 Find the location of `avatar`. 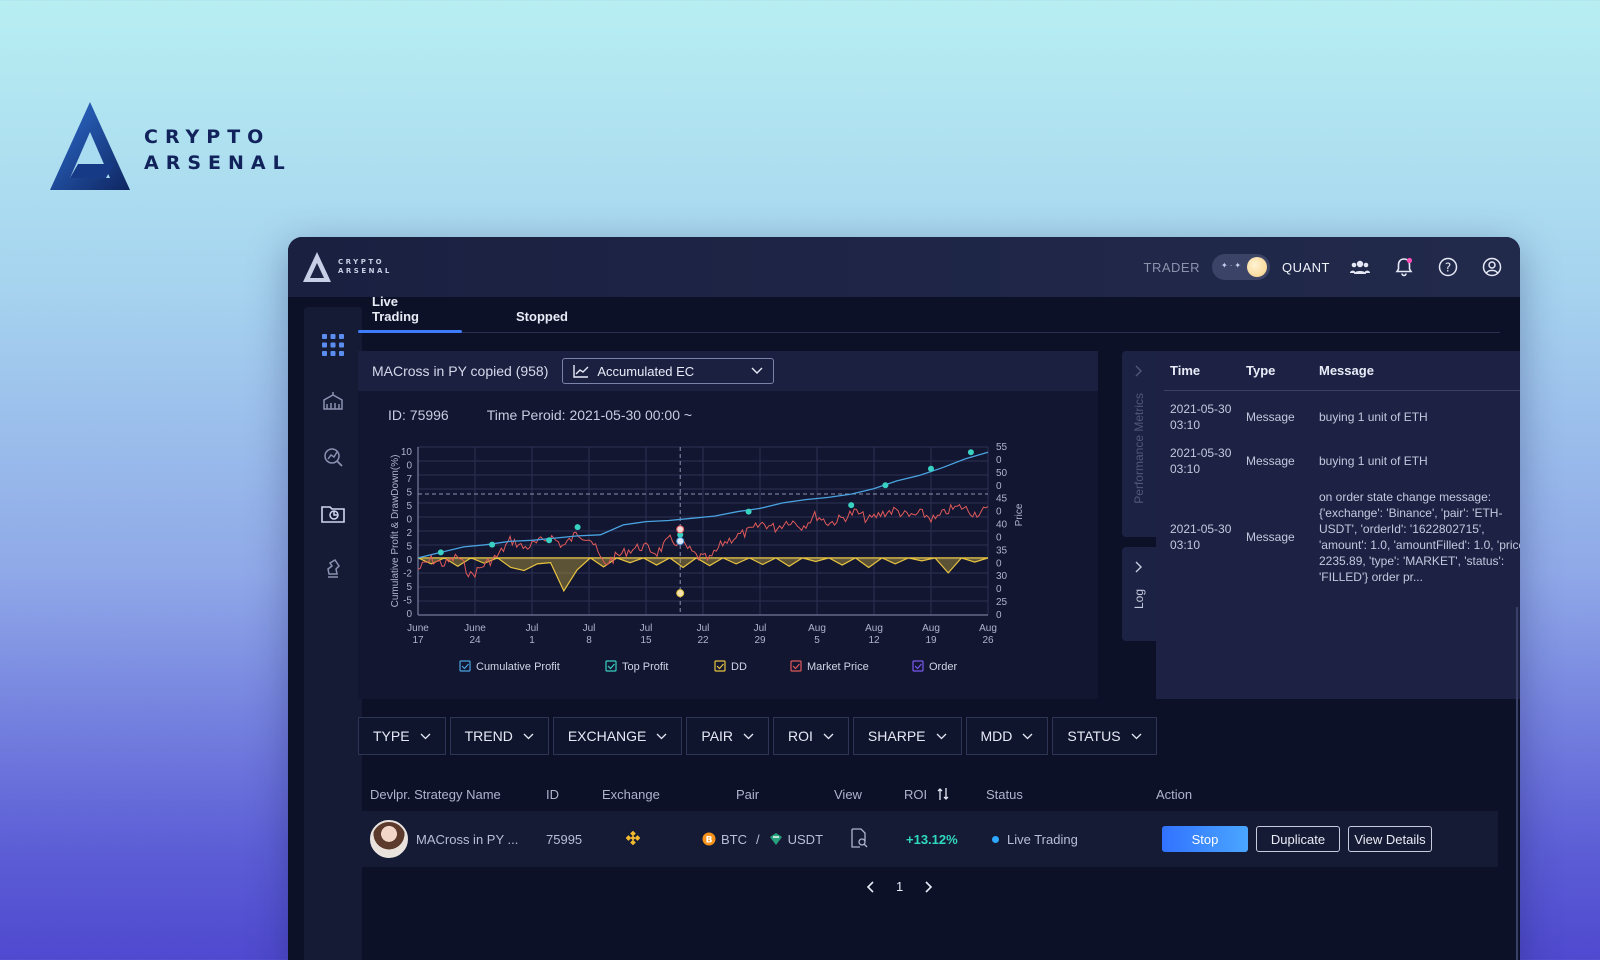

avatar is located at coordinates (389, 839).